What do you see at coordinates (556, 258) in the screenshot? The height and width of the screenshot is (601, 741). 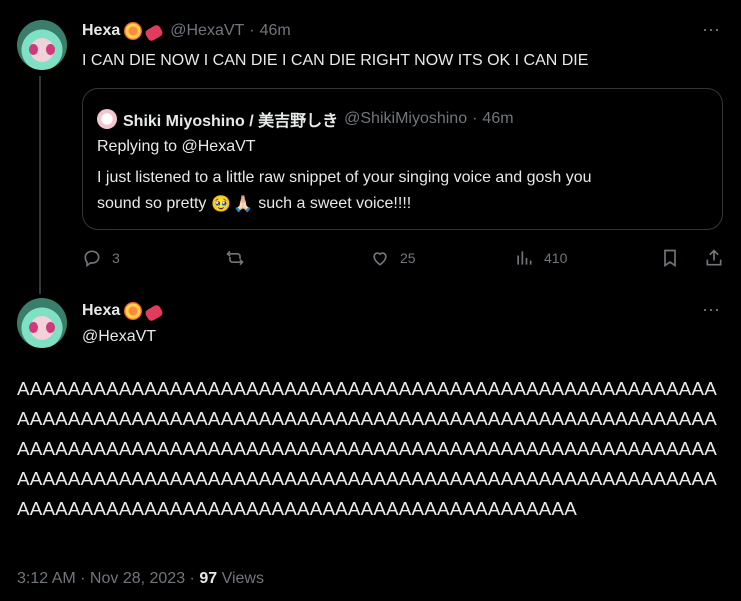 I see `view-count: 410` at bounding box center [556, 258].